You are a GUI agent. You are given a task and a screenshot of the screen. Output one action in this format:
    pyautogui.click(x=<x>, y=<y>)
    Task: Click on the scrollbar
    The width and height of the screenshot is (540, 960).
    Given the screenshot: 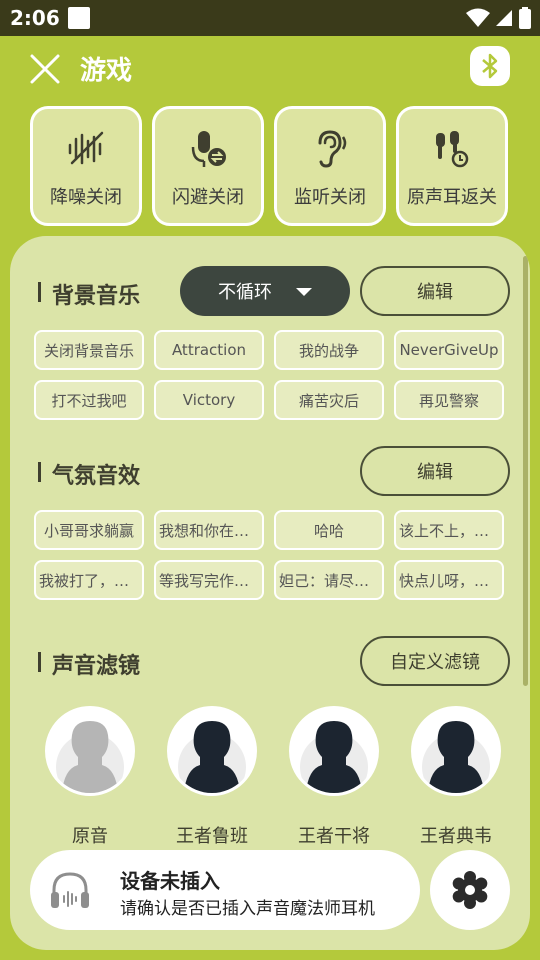 What is the action you would take?
    pyautogui.click(x=525, y=471)
    